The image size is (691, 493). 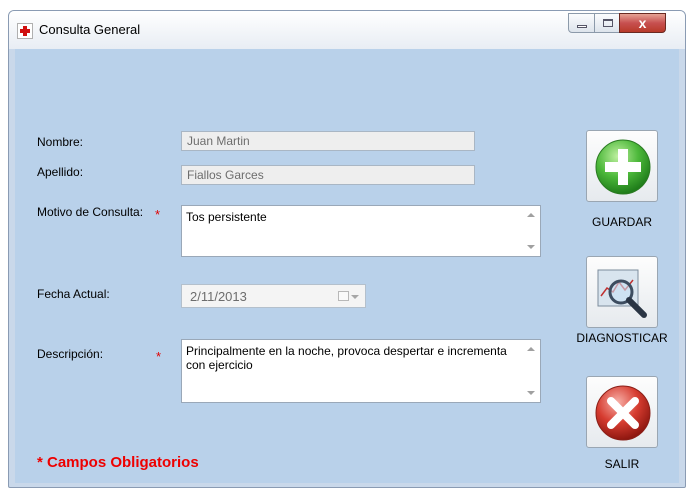 What do you see at coordinates (158, 214) in the screenshot?
I see `motivo-required-mark: *` at bounding box center [158, 214].